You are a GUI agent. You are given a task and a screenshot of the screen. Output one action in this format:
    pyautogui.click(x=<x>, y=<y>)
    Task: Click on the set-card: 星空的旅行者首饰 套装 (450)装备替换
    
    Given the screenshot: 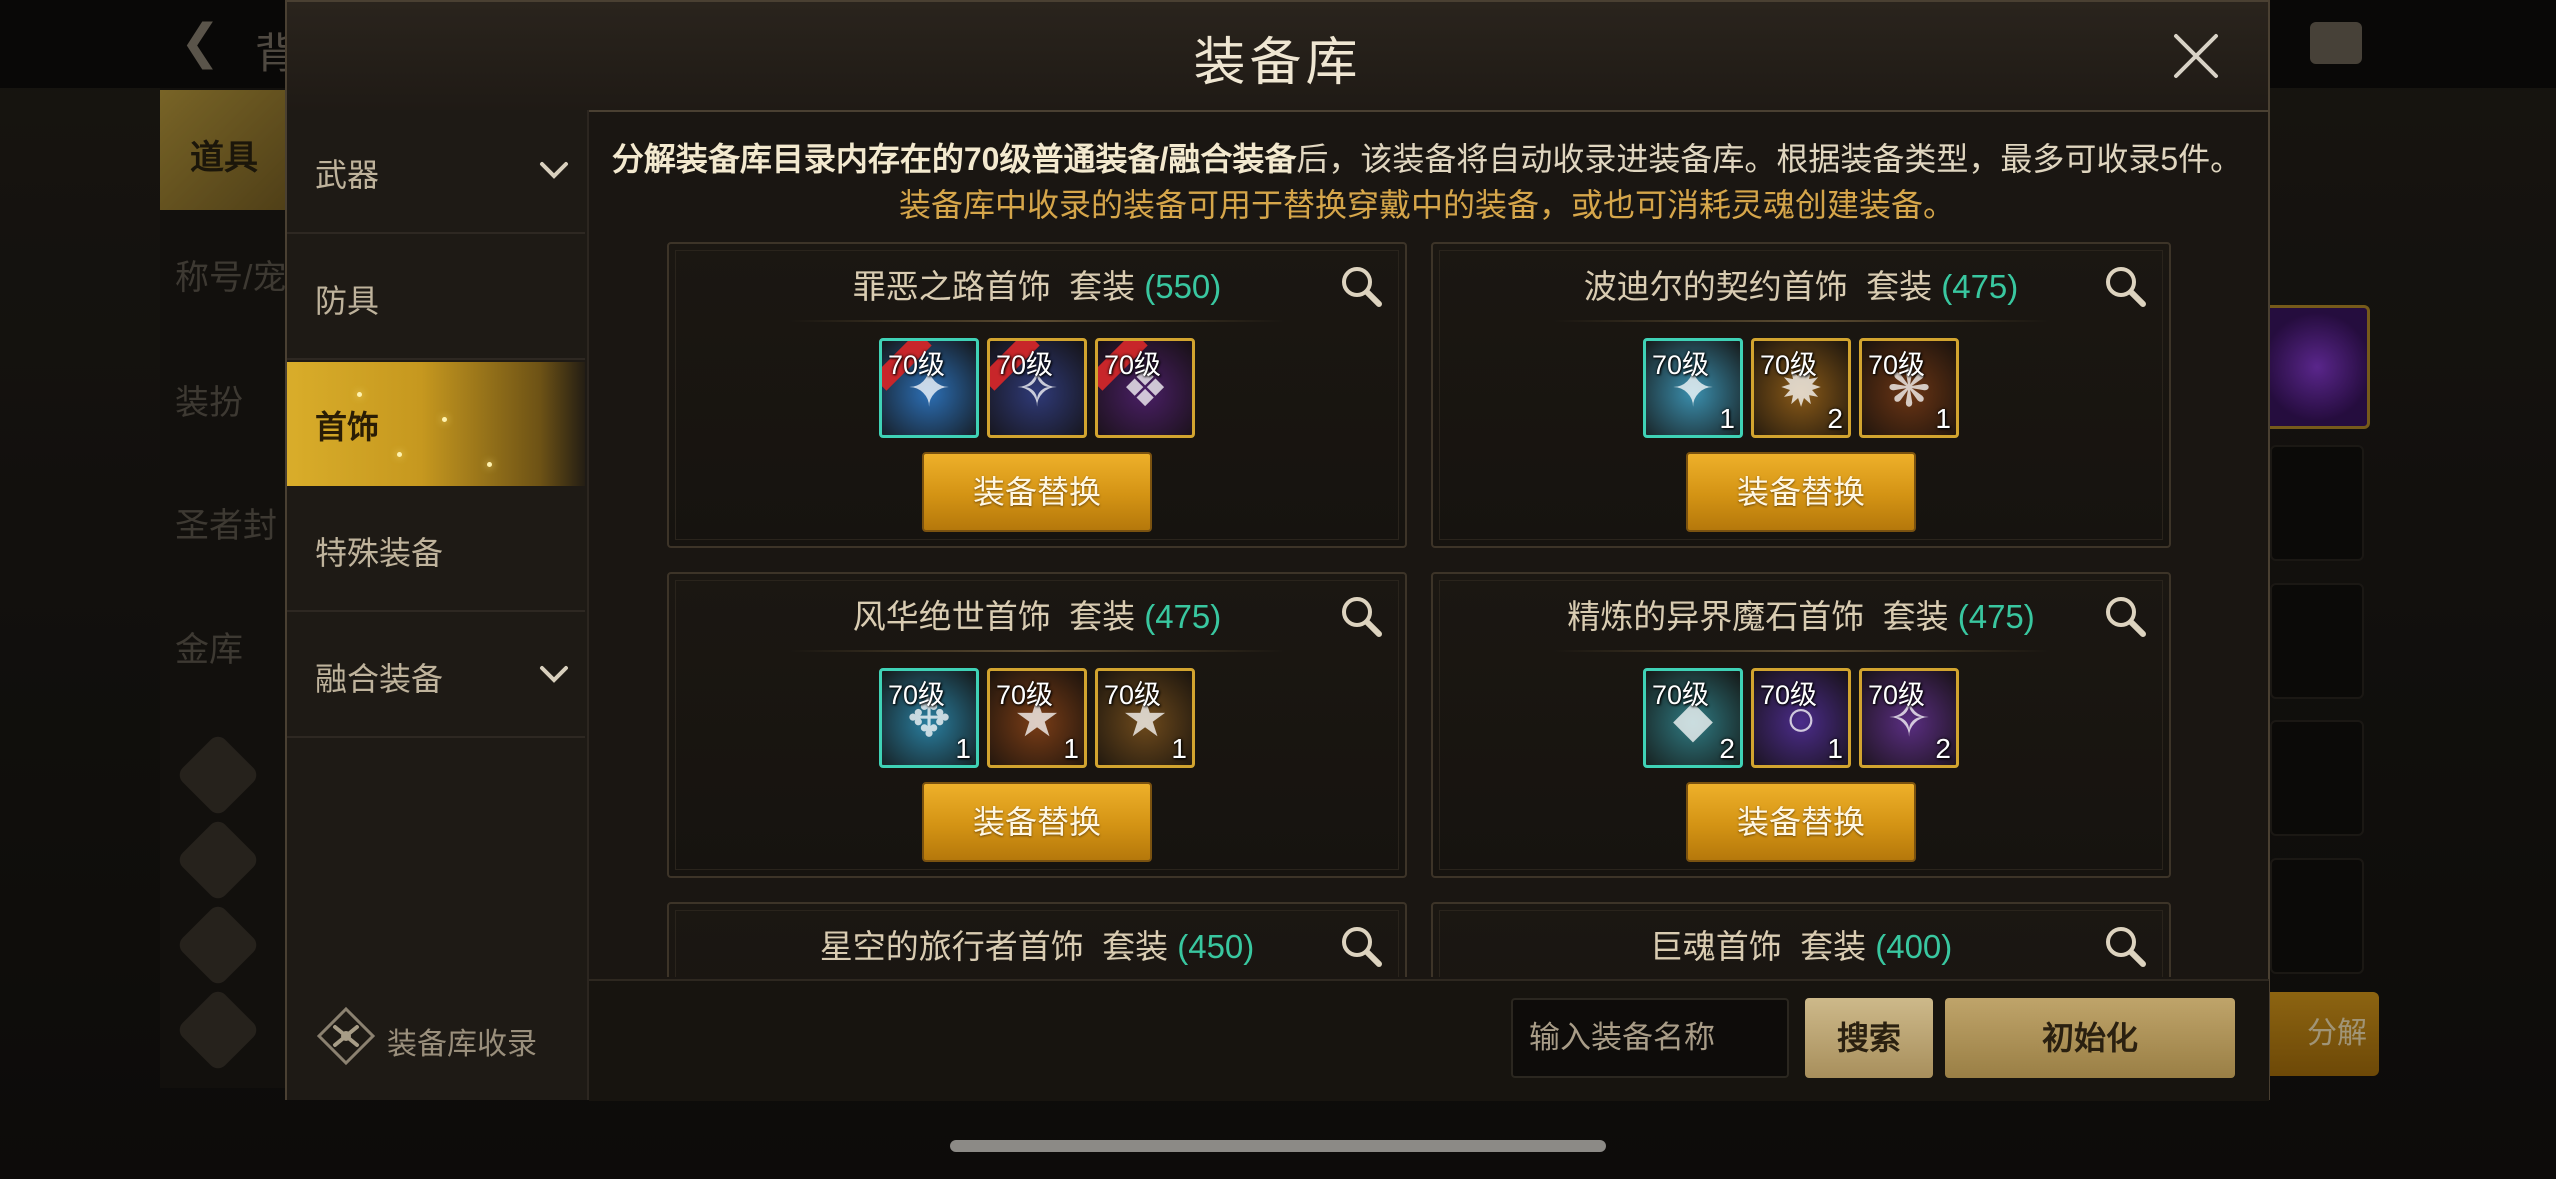 What is the action you would take?
    pyautogui.click(x=1037, y=939)
    